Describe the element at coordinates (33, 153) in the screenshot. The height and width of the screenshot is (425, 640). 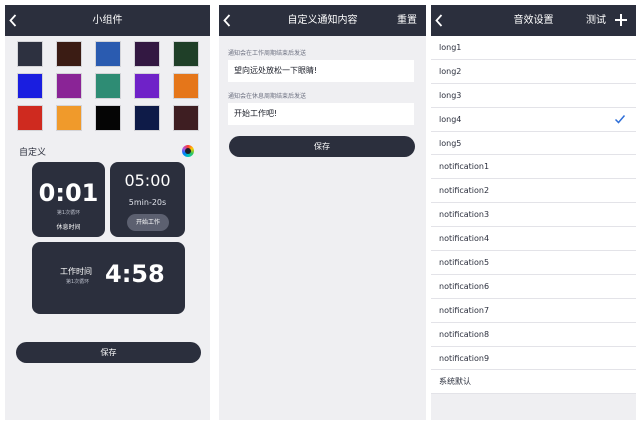
I see `custom-color-label: 自定义` at that location.